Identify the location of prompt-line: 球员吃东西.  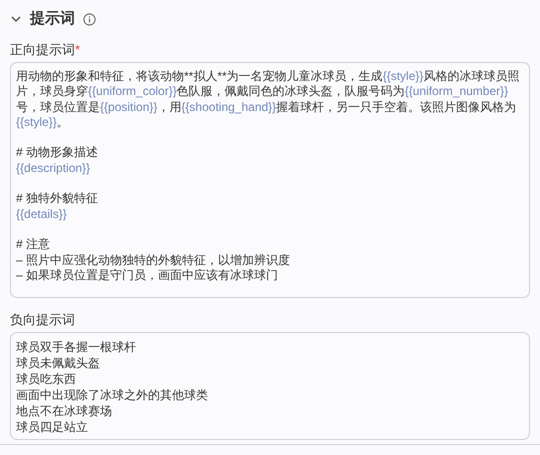
(46, 379).